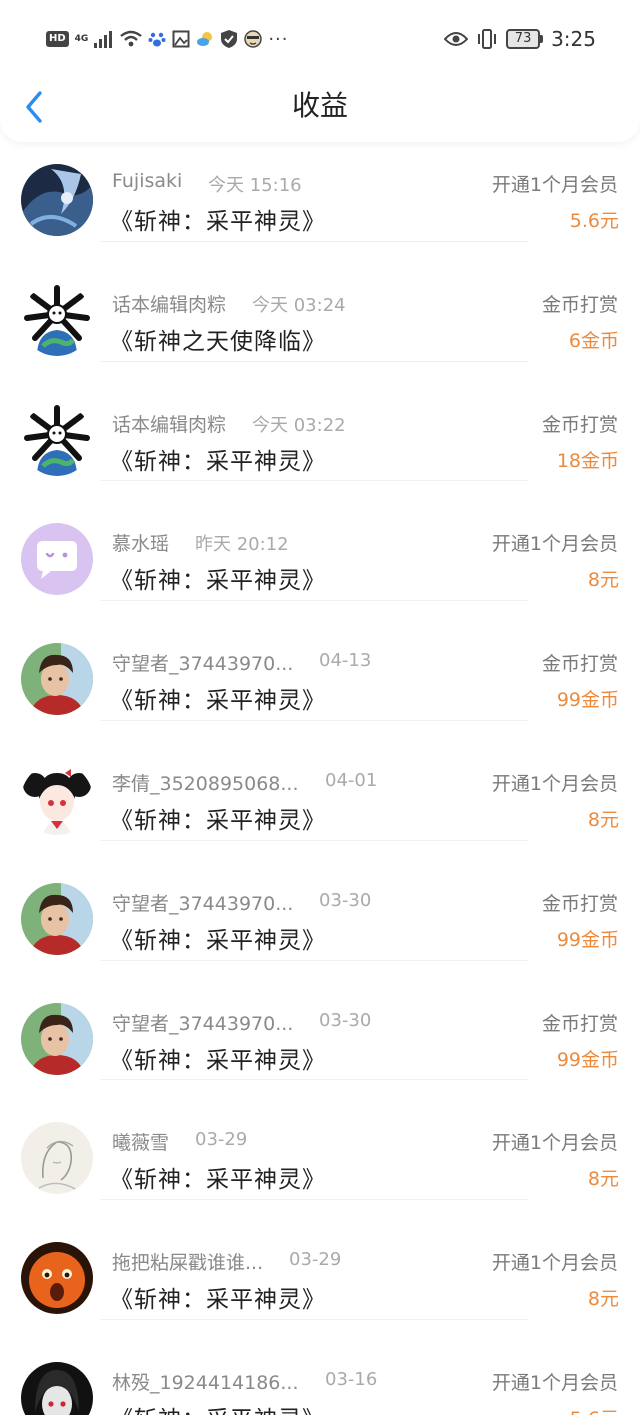 Image resolution: width=640 pixels, height=1415 pixels. Describe the element at coordinates (255, 185) in the screenshot. I see `record-time: 今天 15:16` at that location.